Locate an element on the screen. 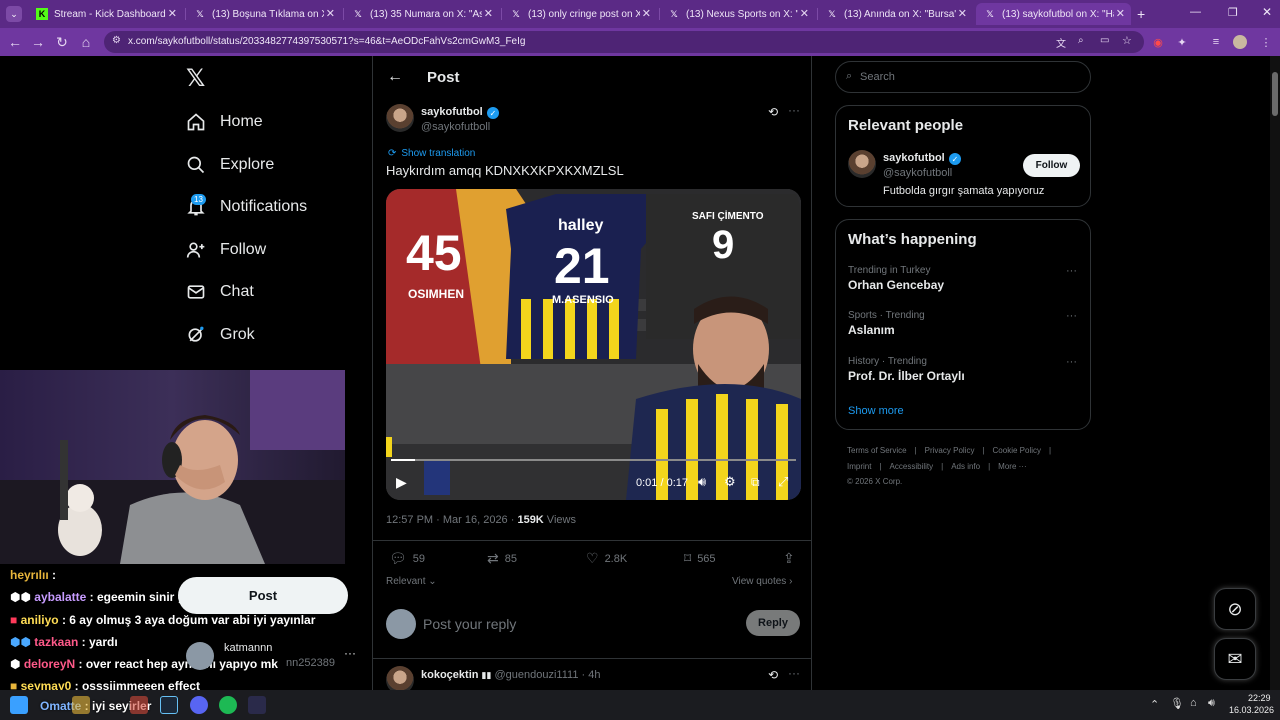  nav-home: Home is located at coordinates (224, 122).